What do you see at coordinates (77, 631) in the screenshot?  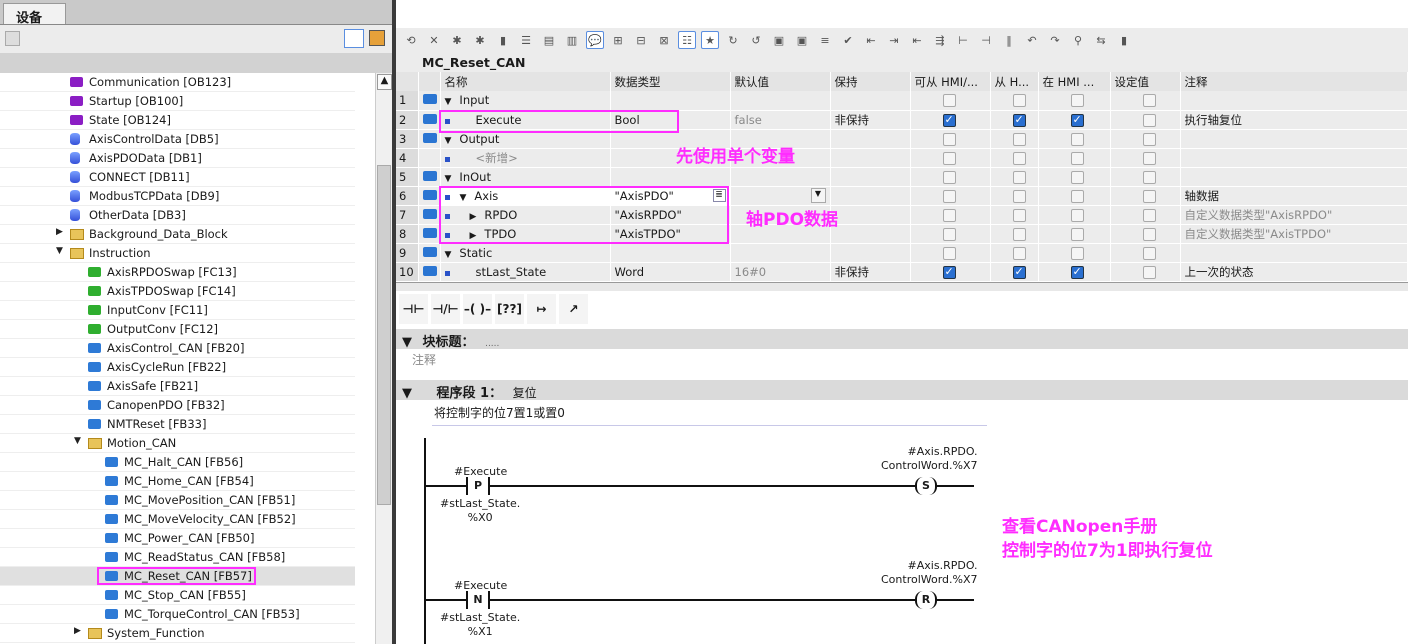 I see `collapsed-icon: ▶` at bounding box center [77, 631].